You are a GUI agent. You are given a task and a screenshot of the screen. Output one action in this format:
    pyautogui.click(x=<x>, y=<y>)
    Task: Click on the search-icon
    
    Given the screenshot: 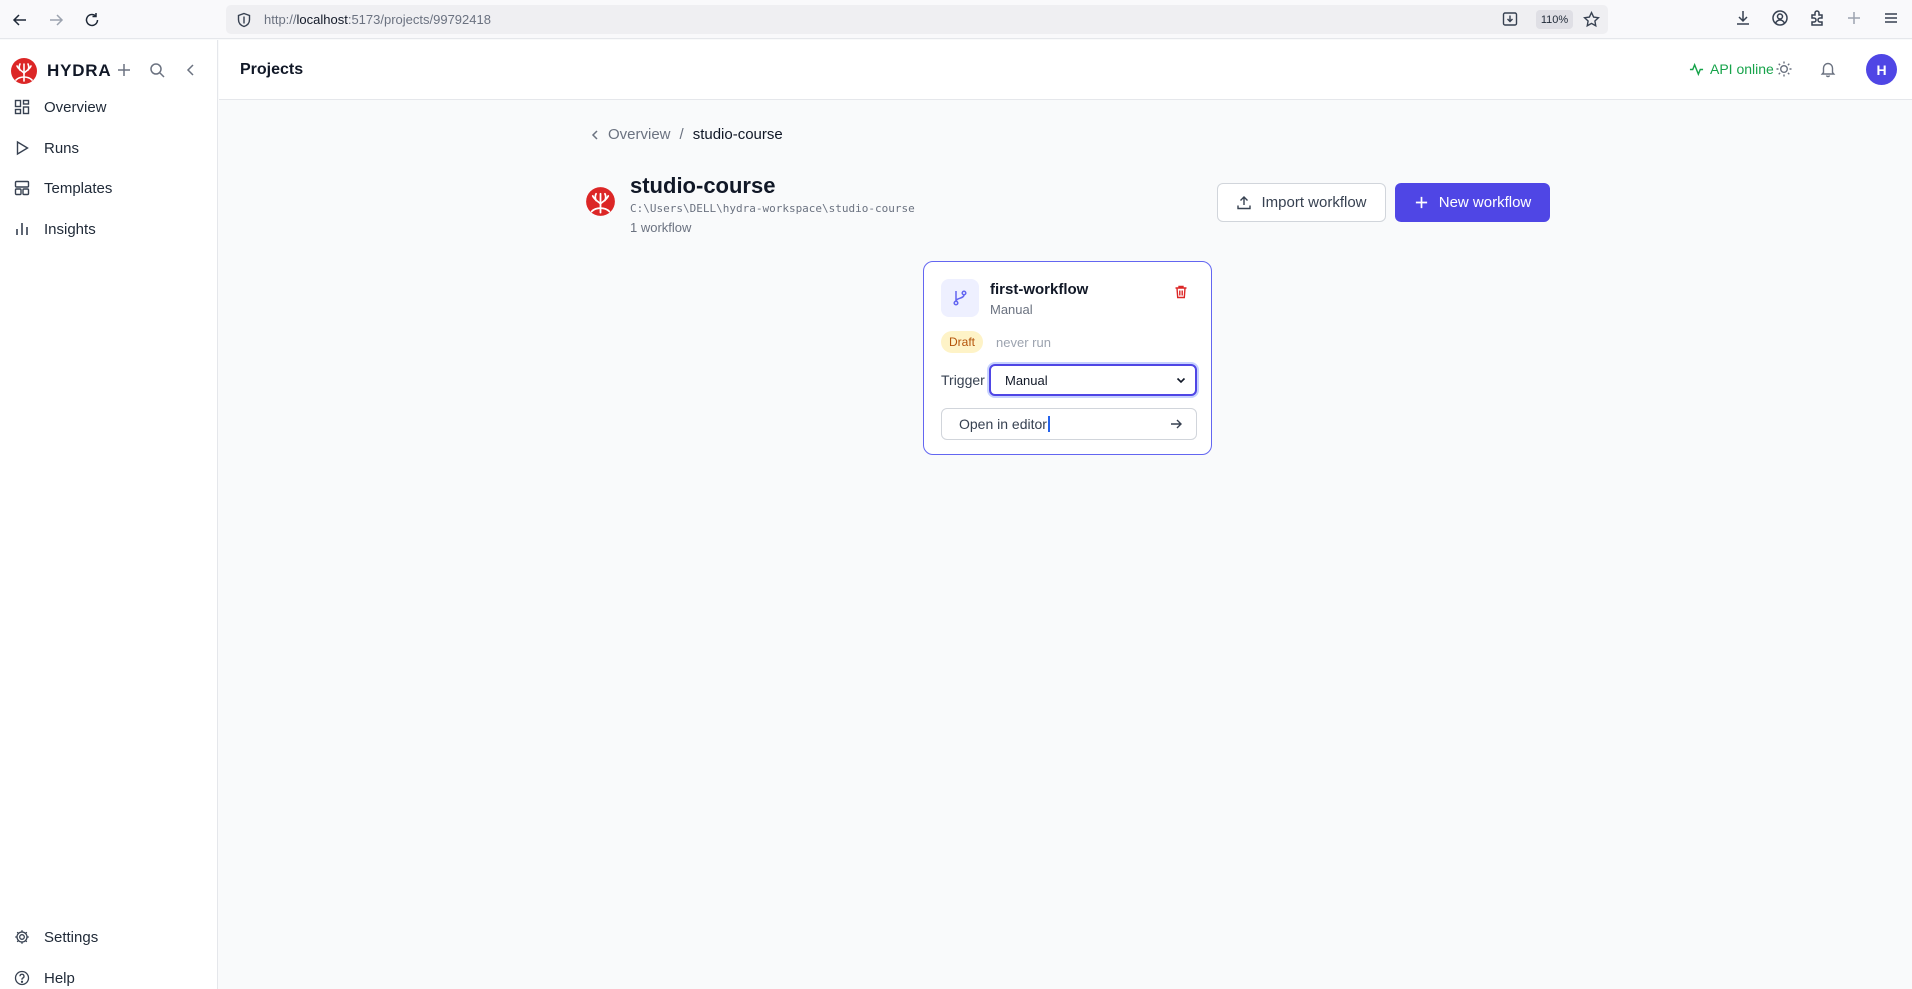 What is the action you would take?
    pyautogui.click(x=157, y=70)
    